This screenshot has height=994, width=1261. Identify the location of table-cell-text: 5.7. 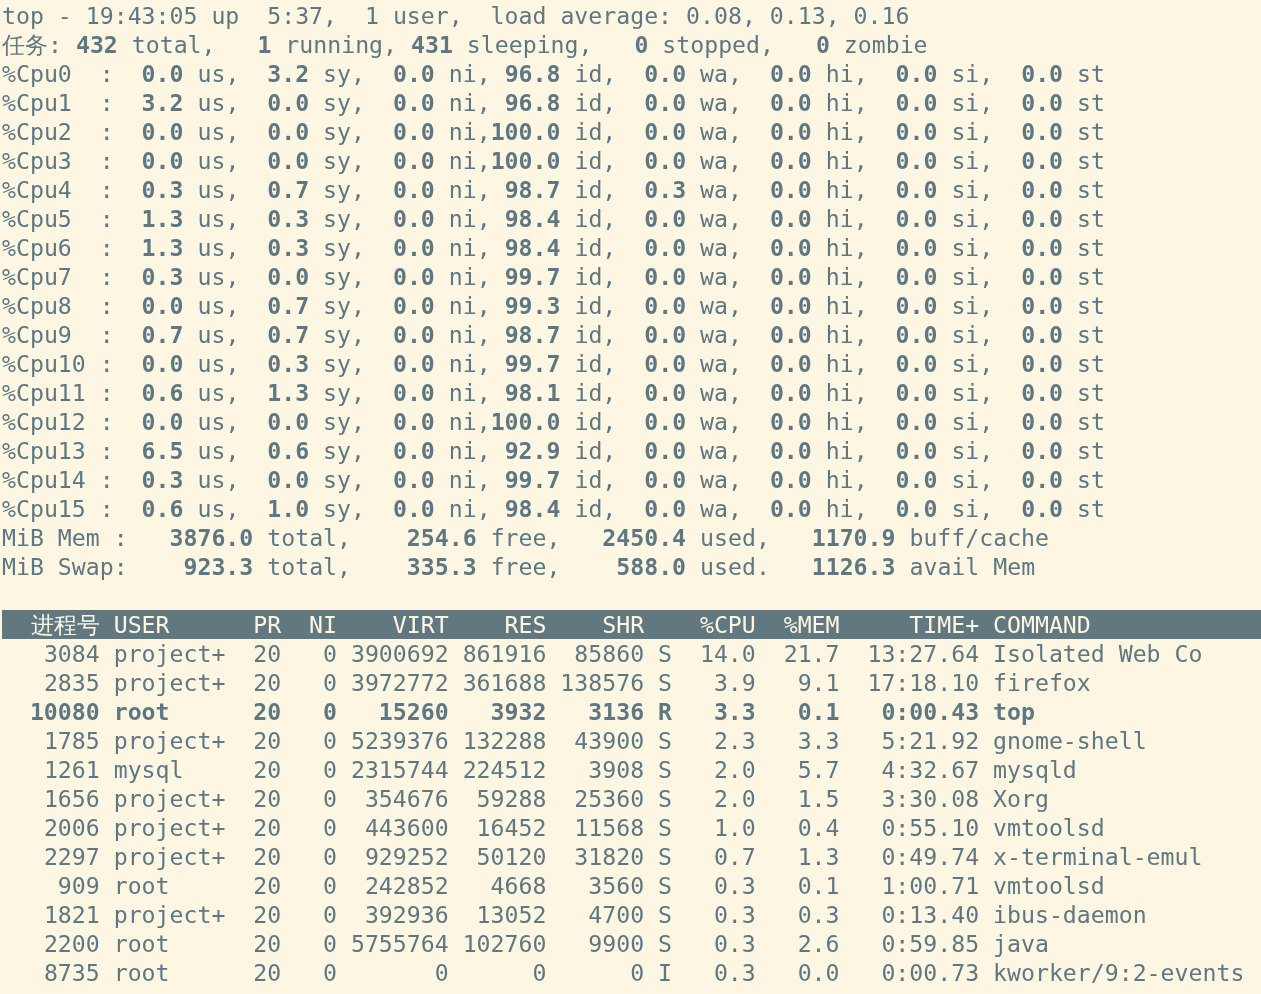
(818, 769).